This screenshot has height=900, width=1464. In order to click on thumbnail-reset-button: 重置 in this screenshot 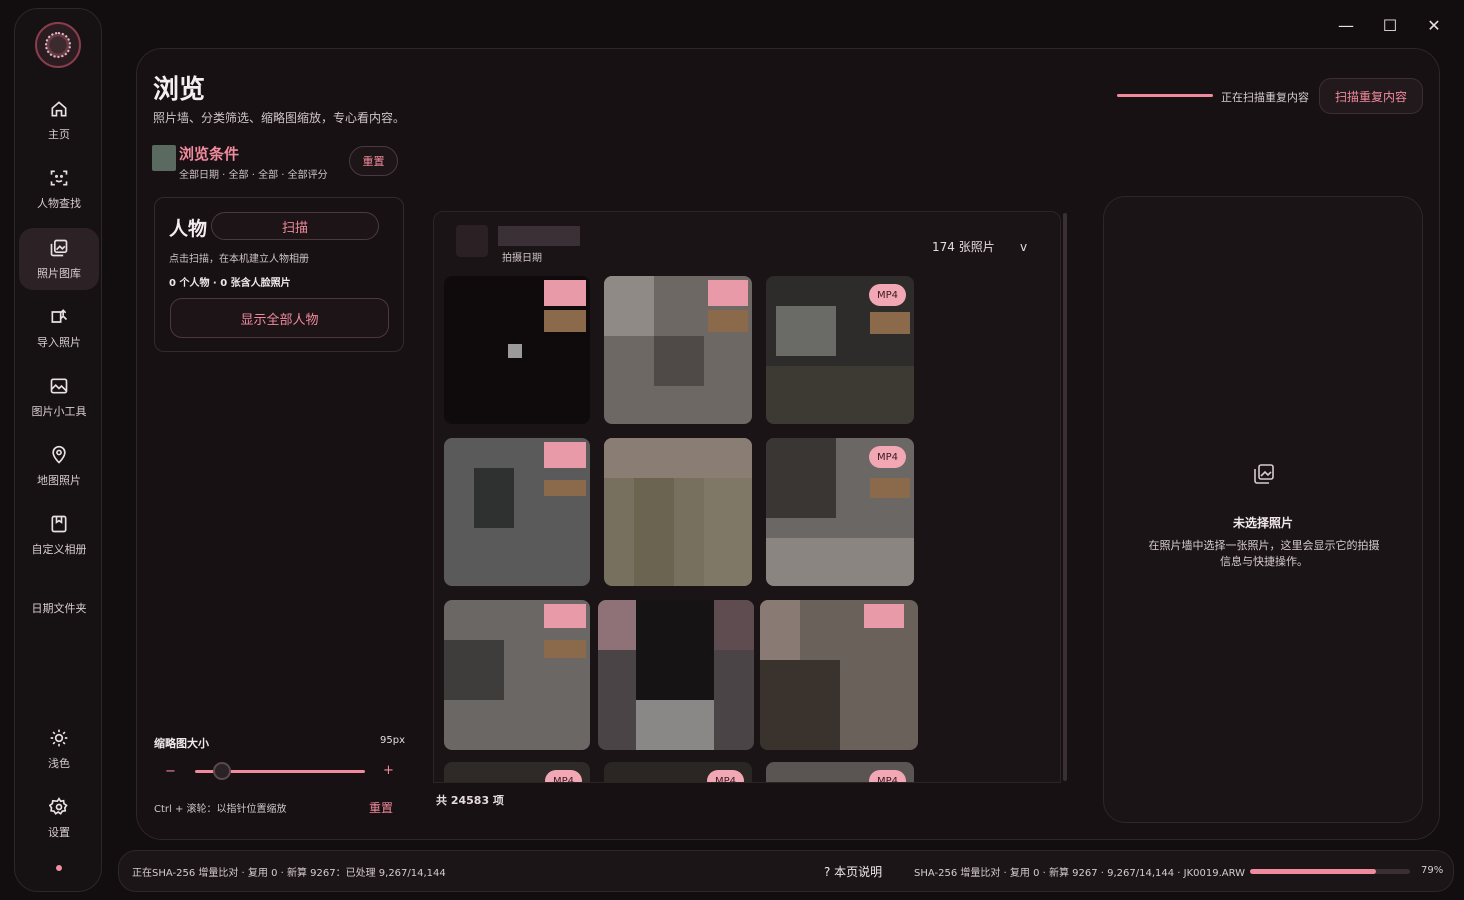, I will do `click(381, 807)`.